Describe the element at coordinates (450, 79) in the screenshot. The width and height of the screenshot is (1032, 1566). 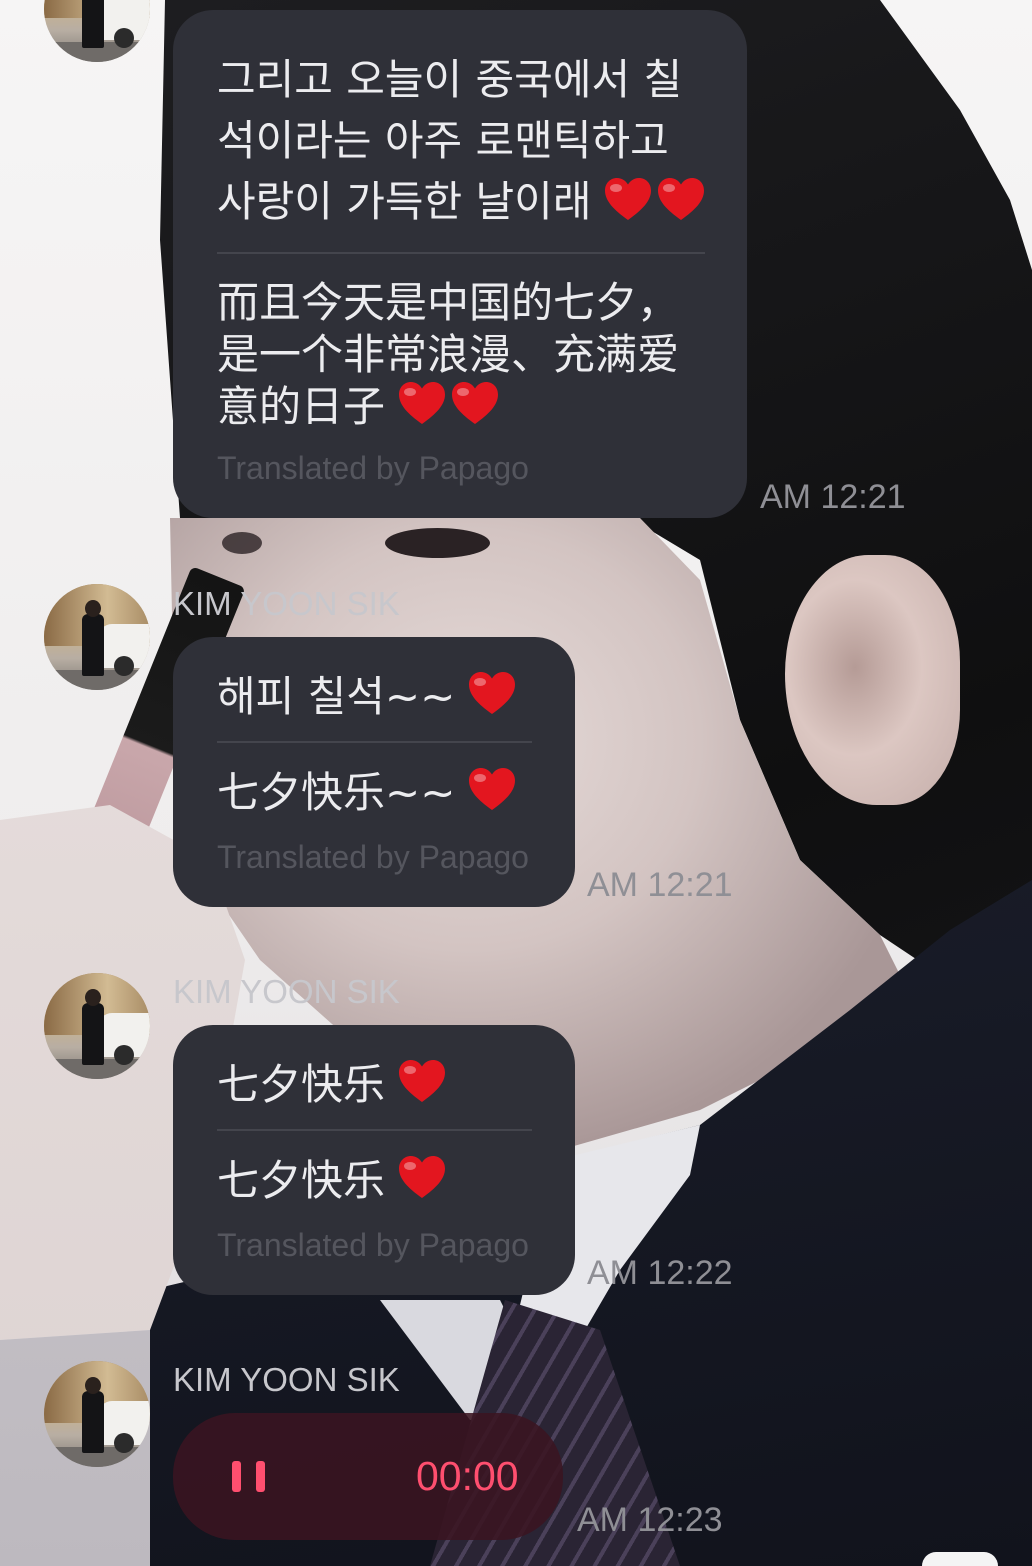
I see `message-text: 그리고 오늘이 중국에서 칠` at that location.